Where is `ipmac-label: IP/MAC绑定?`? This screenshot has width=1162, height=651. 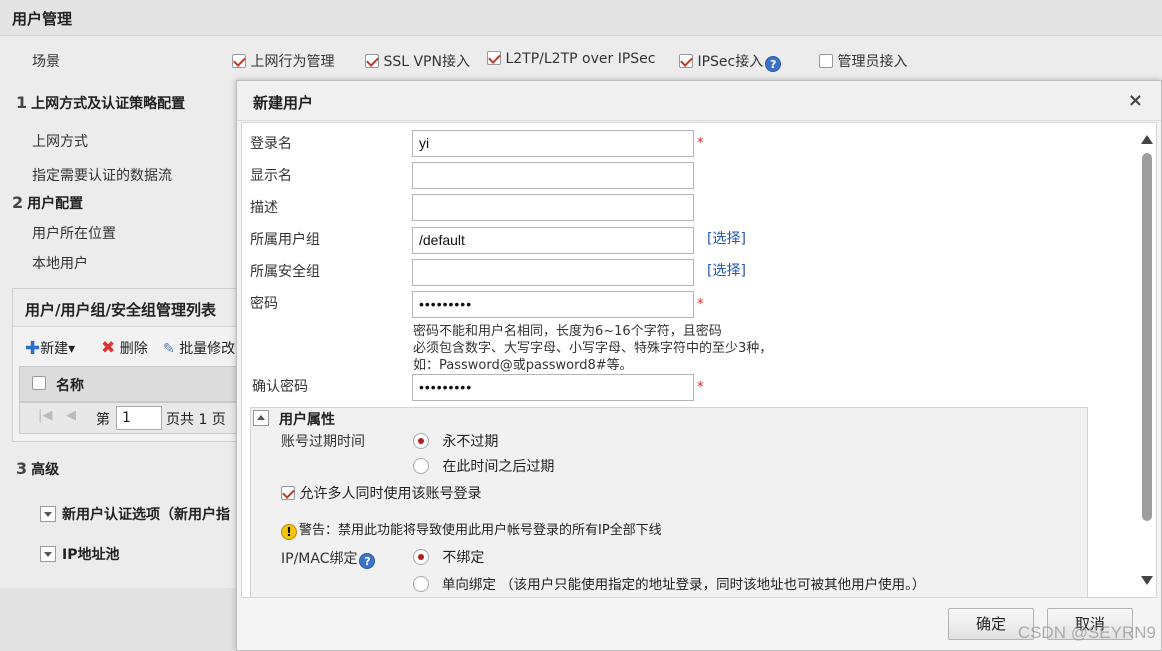
ipmac-label: IP/MAC绑定? is located at coordinates (328, 558).